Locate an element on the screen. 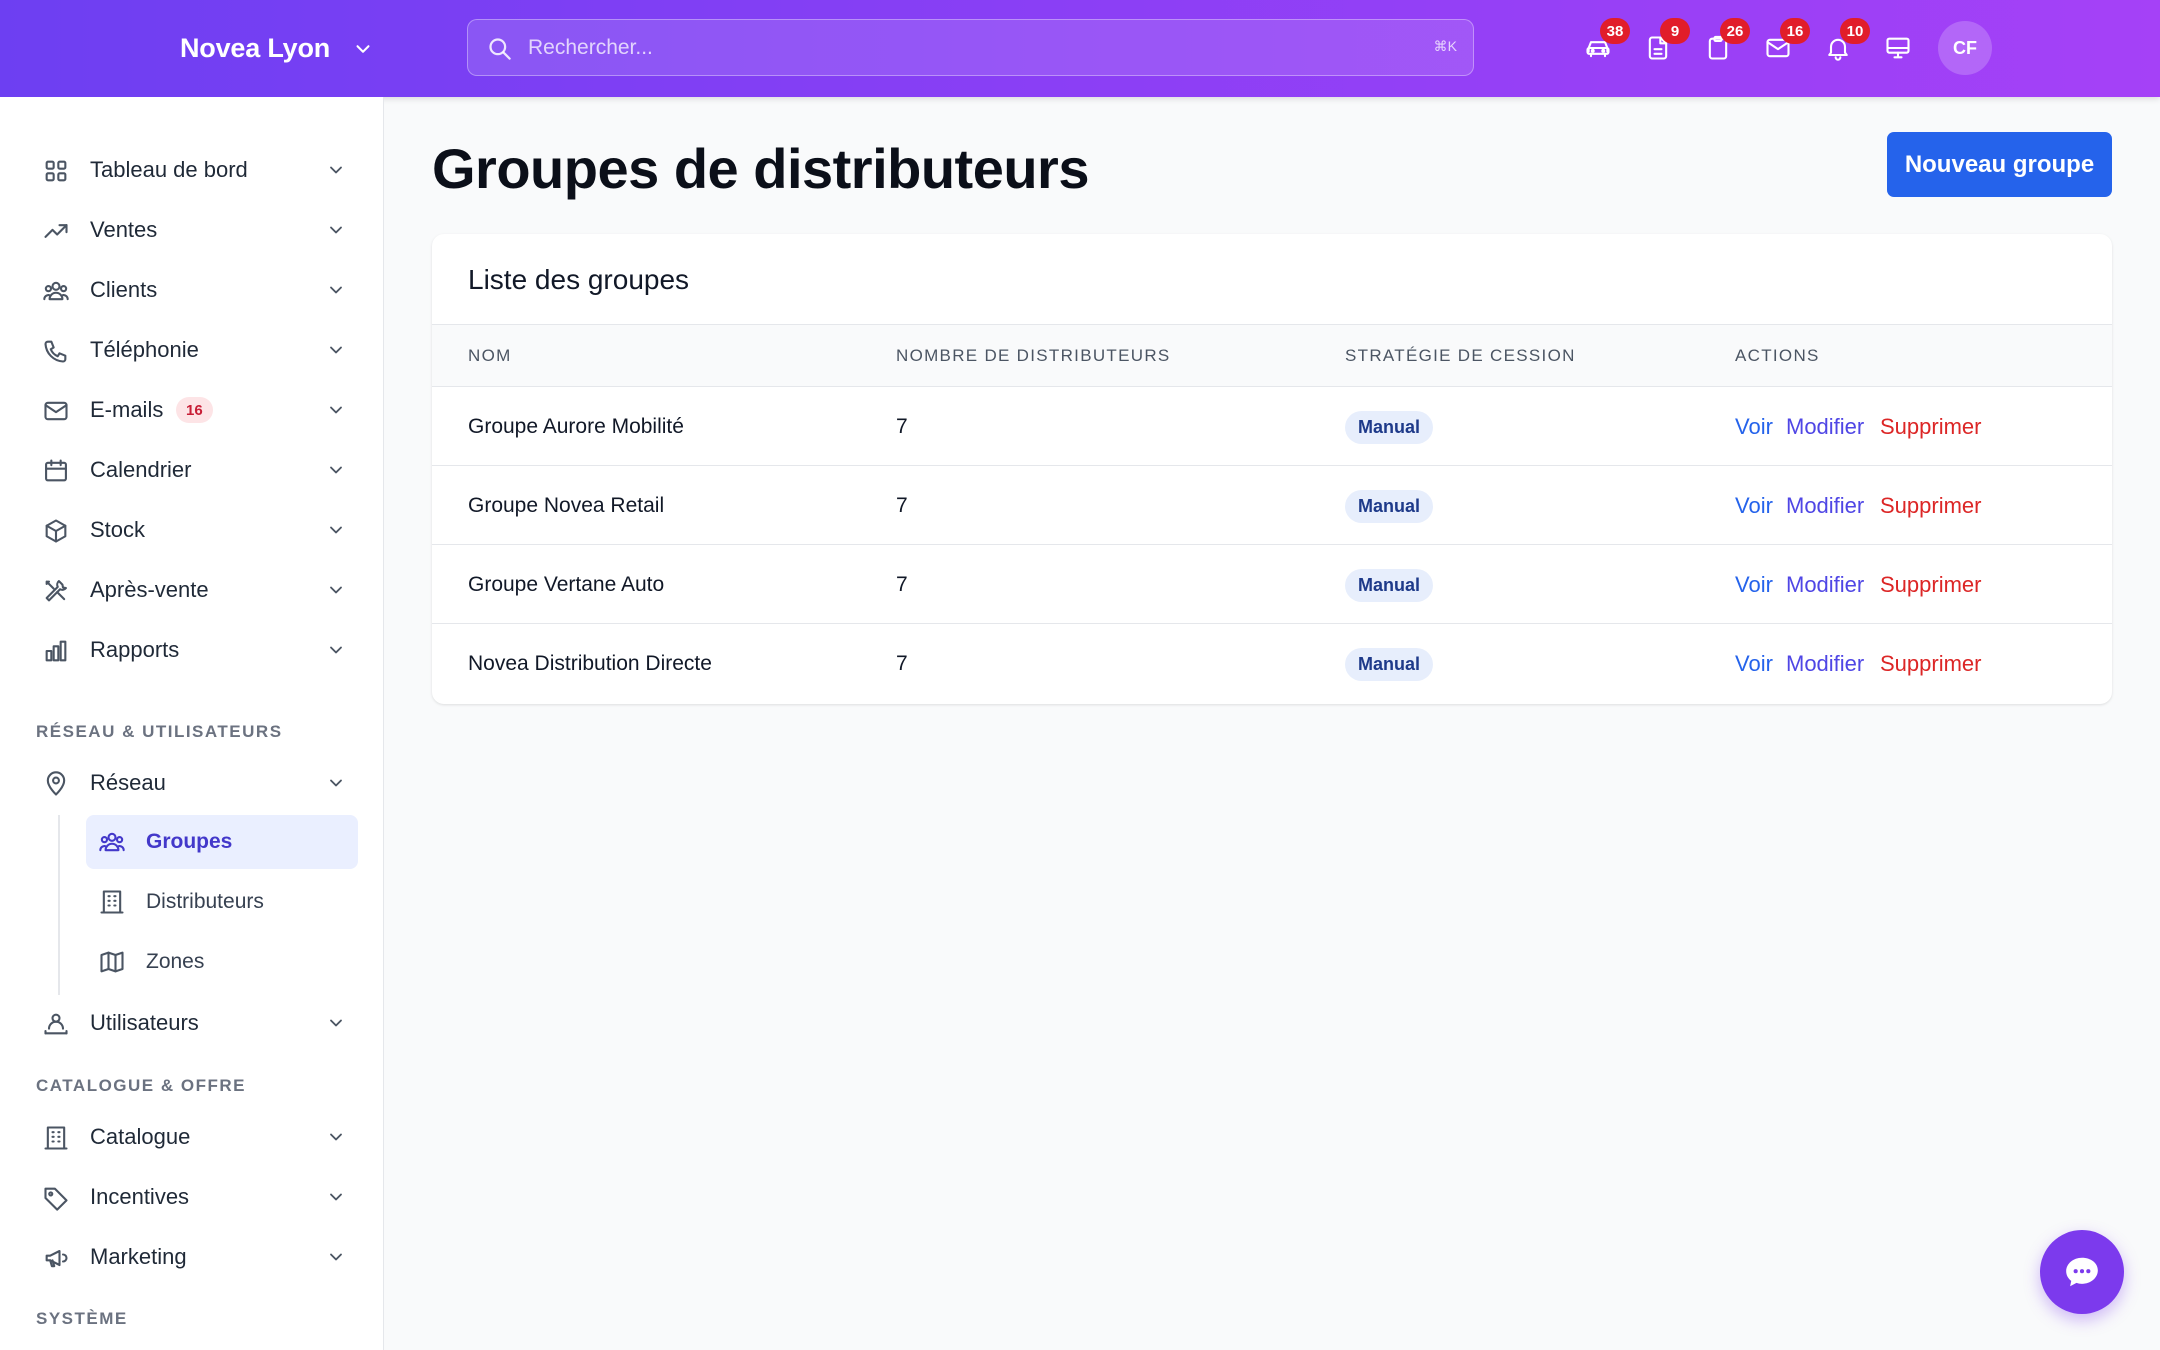 Image resolution: width=2160 pixels, height=1350 pixels. emails-badge: 16 is located at coordinates (194, 410).